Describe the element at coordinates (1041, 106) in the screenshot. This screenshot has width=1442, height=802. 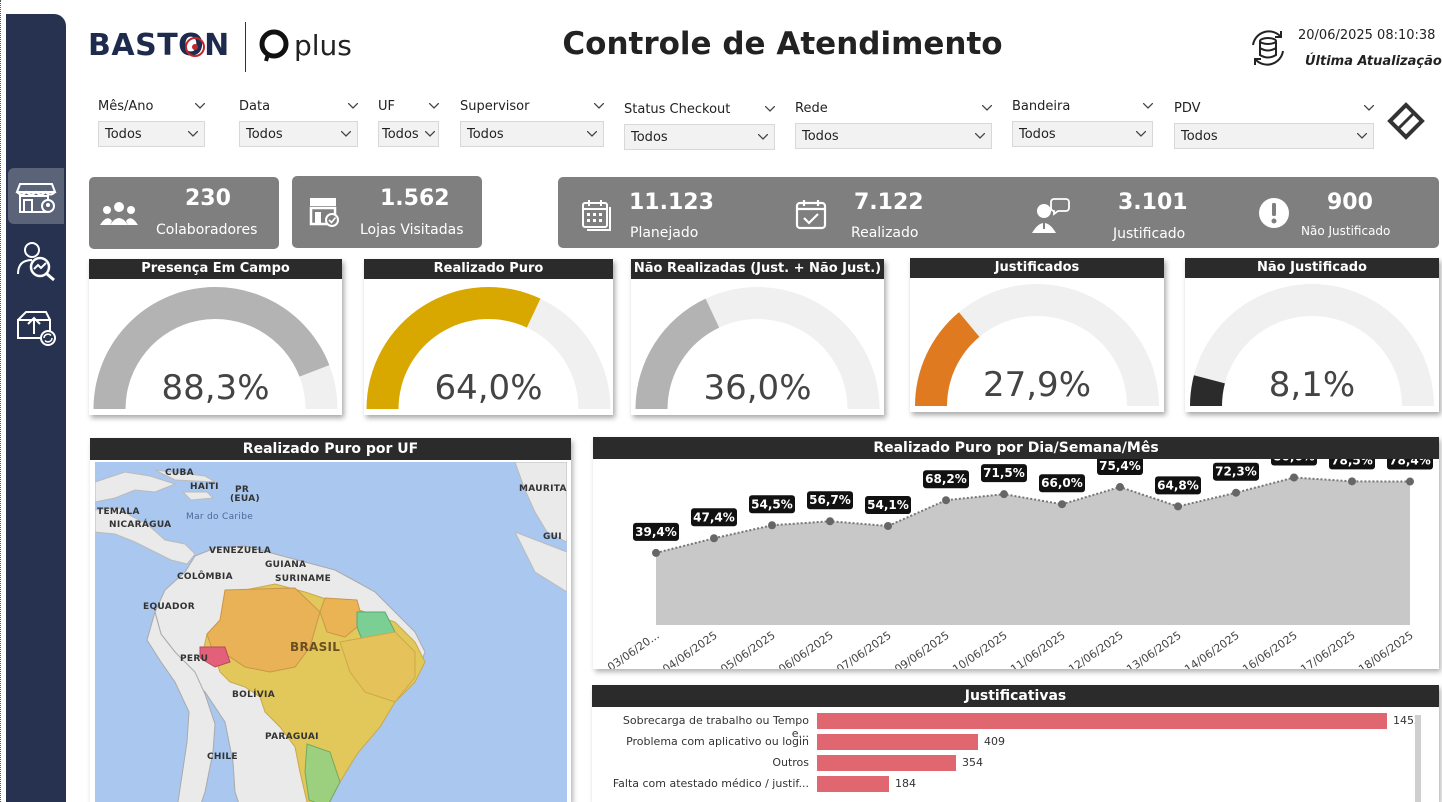
I see `filter-label: Bandeira` at that location.